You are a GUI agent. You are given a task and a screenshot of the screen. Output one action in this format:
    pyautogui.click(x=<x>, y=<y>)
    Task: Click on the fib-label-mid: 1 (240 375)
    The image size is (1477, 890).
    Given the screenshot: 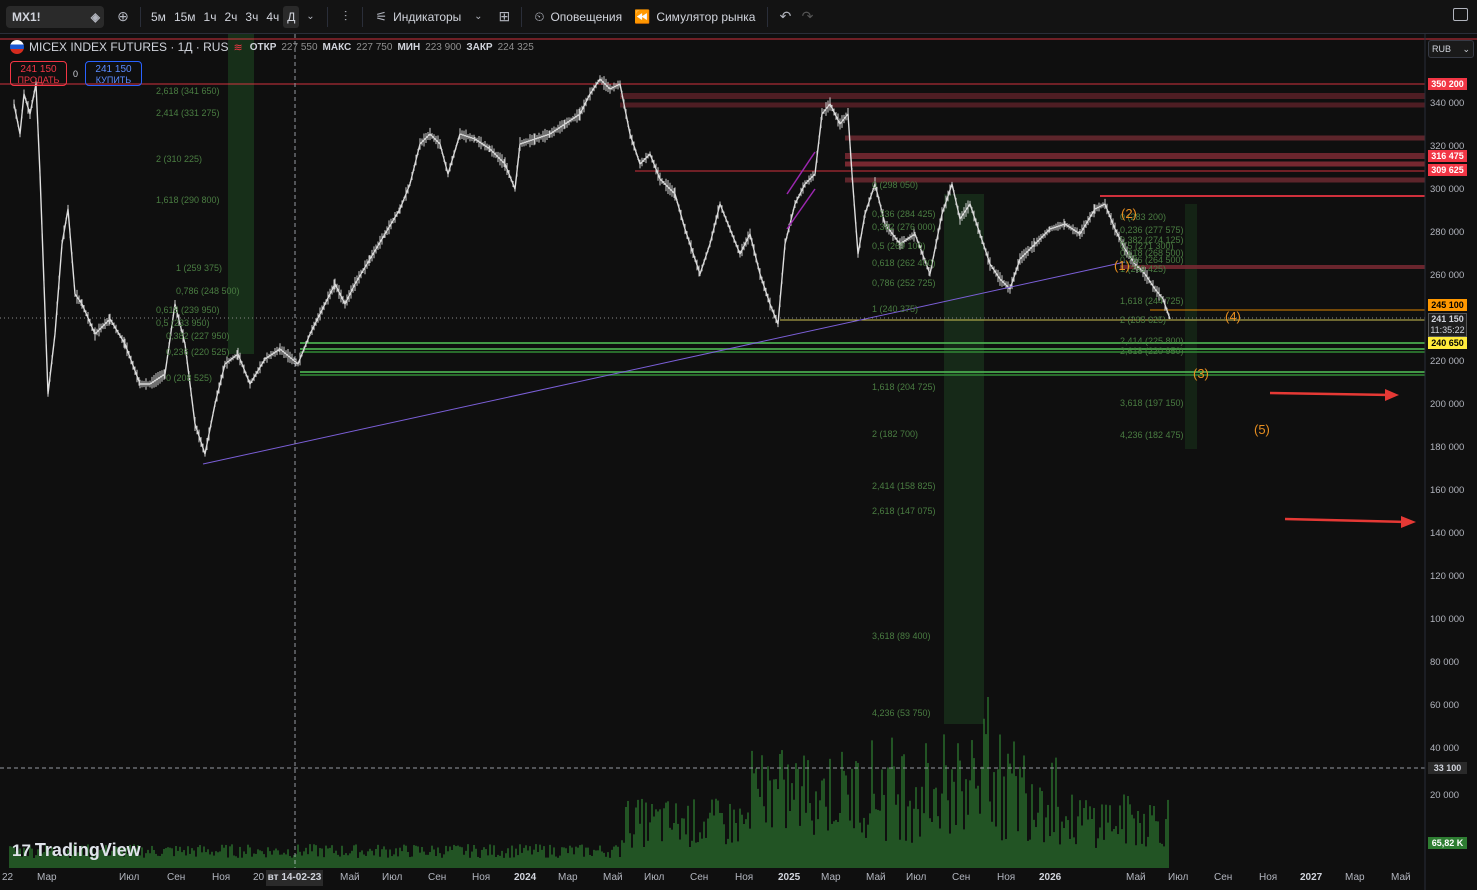 What is the action you would take?
    pyautogui.click(x=895, y=309)
    